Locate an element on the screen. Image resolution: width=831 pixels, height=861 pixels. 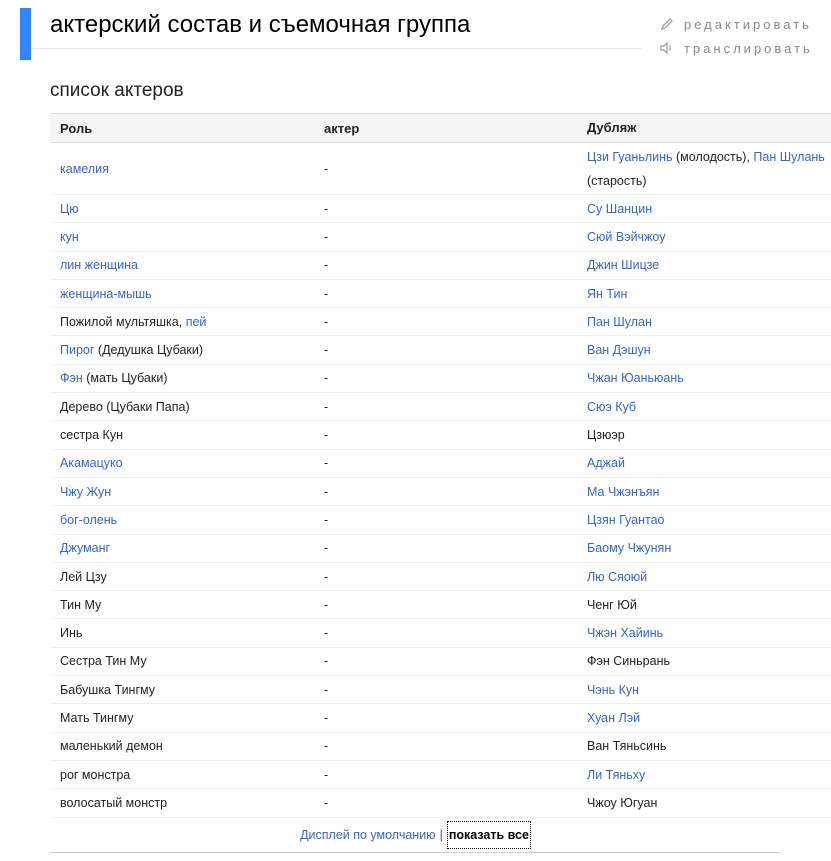
dub-link: Ли Тяньху is located at coordinates (616, 775).